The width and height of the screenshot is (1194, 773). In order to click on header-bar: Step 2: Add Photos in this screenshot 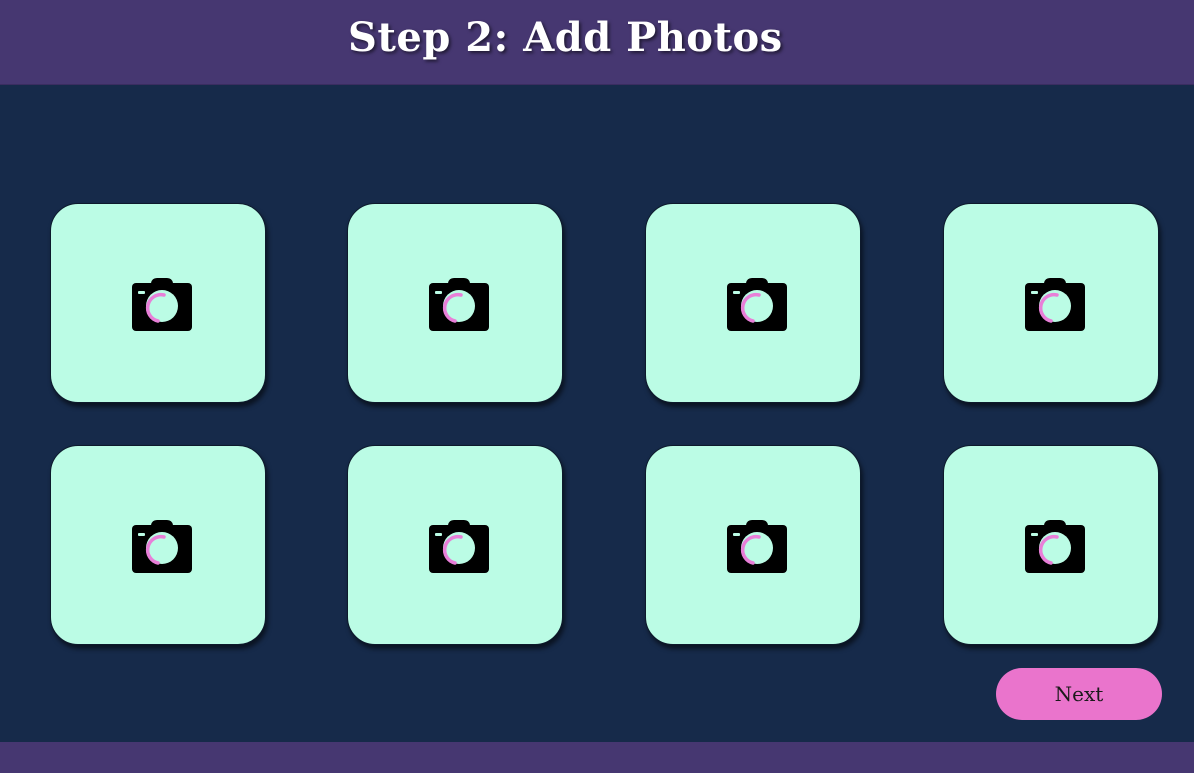, I will do `click(597, 42)`.